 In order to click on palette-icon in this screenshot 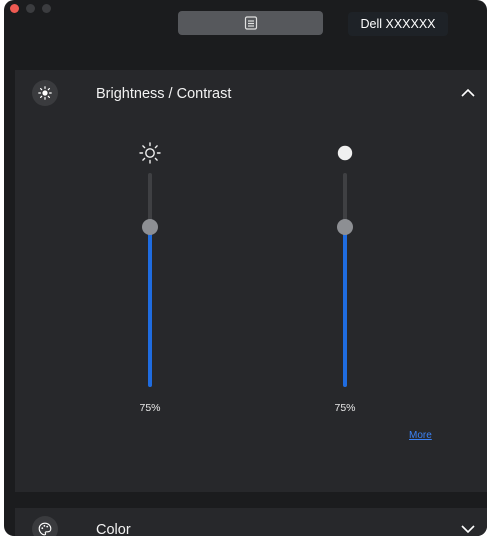, I will do `click(45, 526)`.